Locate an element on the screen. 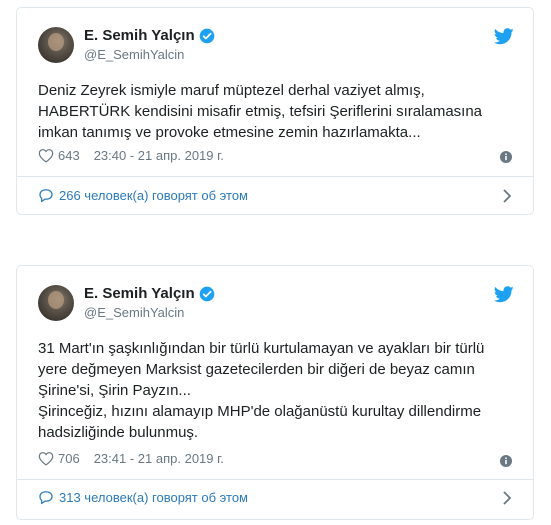 Image resolution: width=551 pixels, height=525 pixels. like-count: 643 is located at coordinates (69, 155).